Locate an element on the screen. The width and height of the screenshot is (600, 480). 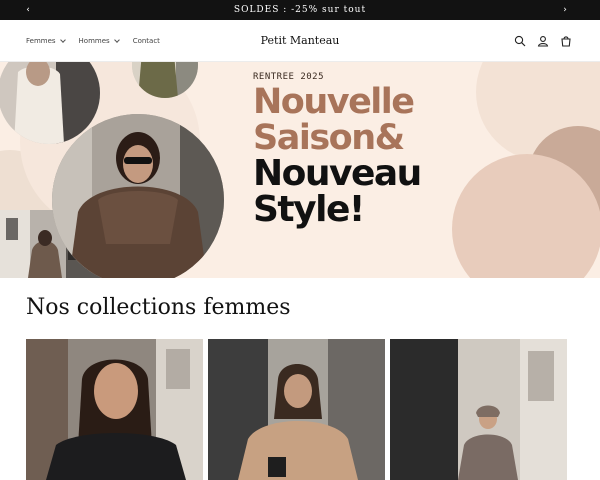
account-icon is located at coordinates (543, 41).